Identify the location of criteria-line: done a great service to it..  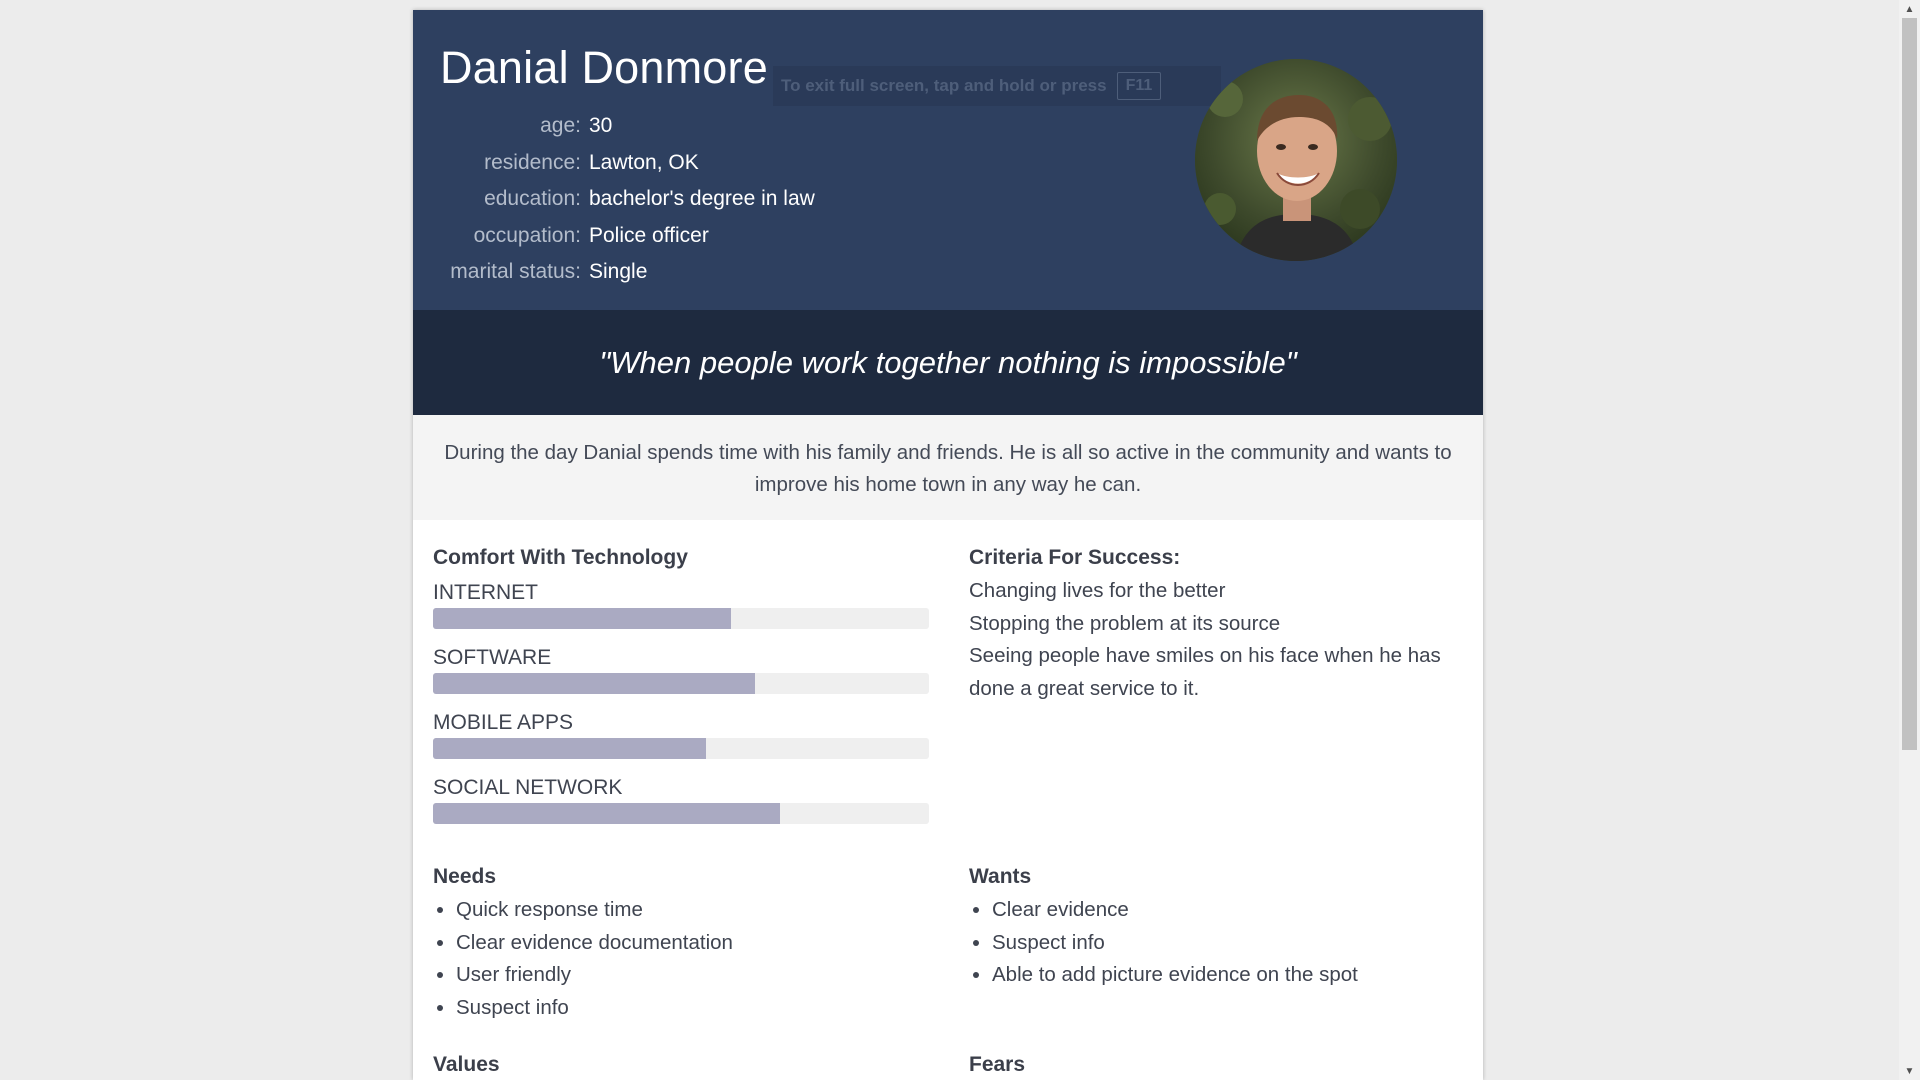
(1084, 688).